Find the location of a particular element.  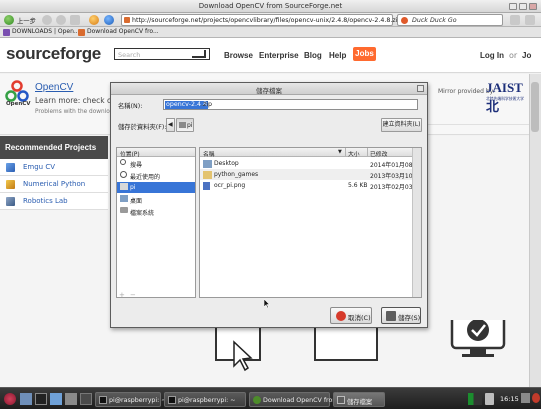

web-browser-icon is located at coordinates (56, 399).